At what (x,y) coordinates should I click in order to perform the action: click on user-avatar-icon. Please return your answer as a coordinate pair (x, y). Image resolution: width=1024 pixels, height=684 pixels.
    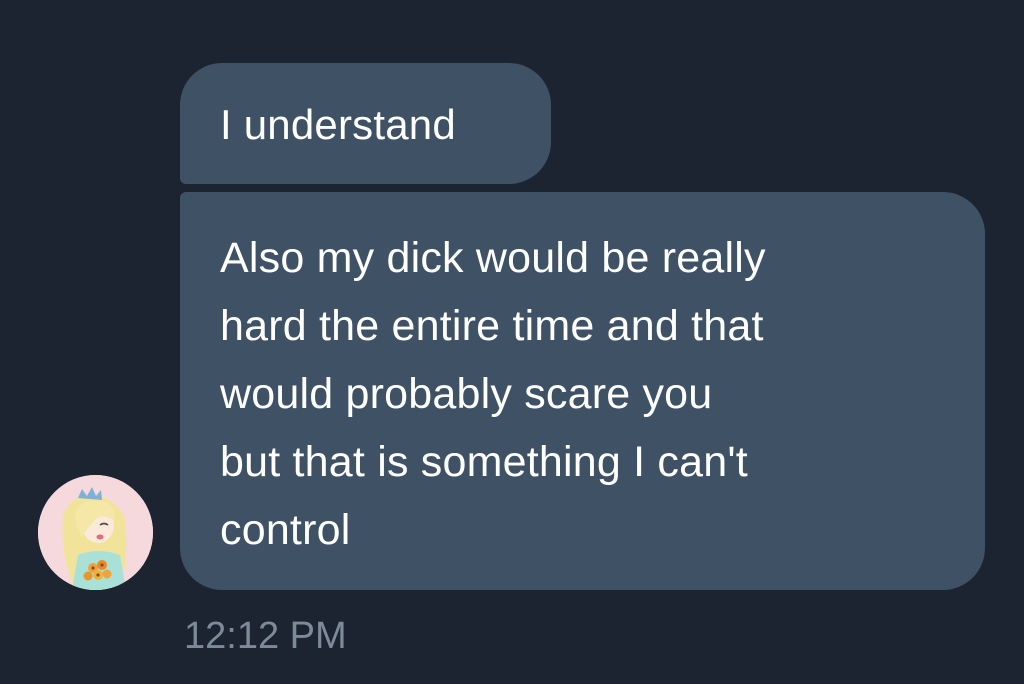
    Looking at the image, I should click on (95, 532).